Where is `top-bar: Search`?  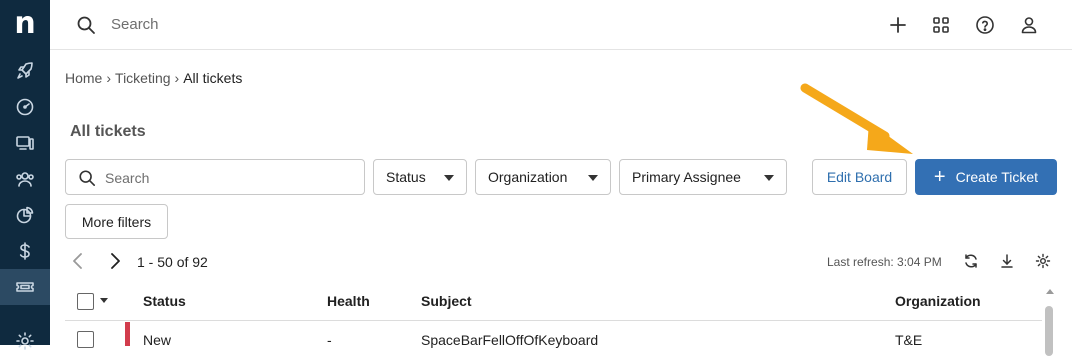 top-bar: Search is located at coordinates (561, 25).